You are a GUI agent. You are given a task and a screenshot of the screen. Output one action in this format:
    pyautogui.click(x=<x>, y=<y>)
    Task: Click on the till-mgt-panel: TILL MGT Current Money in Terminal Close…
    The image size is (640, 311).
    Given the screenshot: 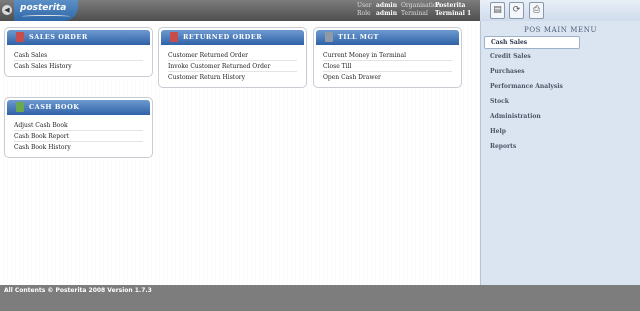 What is the action you would take?
    pyautogui.click(x=387, y=57)
    